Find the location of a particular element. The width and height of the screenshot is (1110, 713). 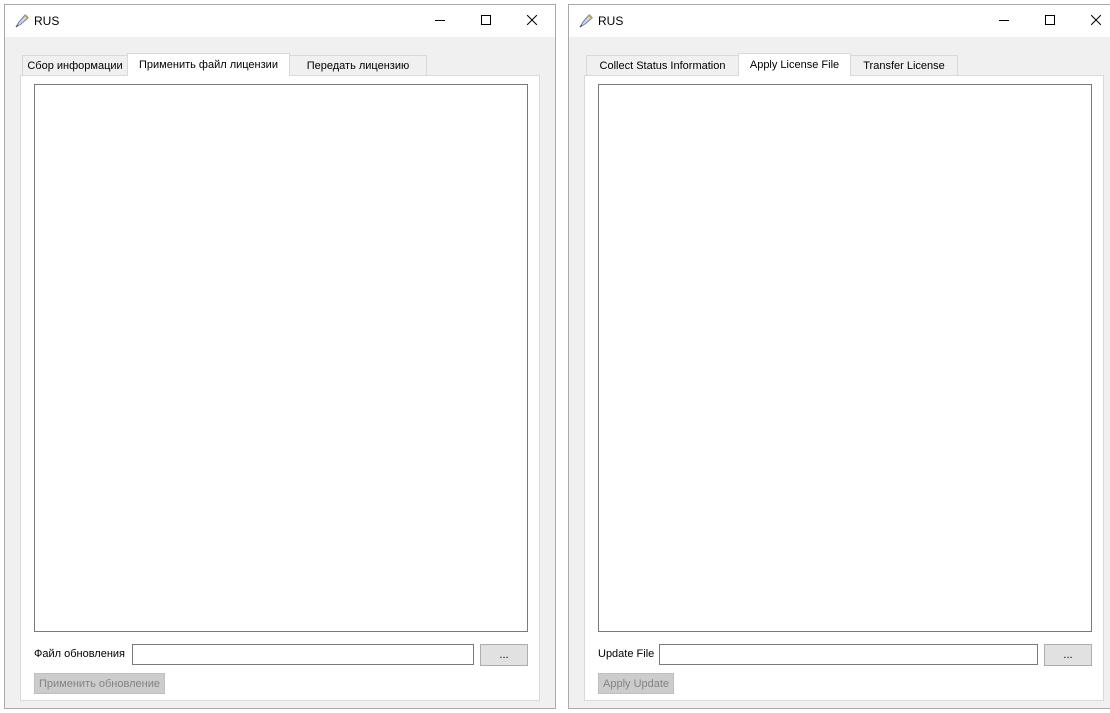

tab-collect-info: Сбор информации is located at coordinates (75, 65).